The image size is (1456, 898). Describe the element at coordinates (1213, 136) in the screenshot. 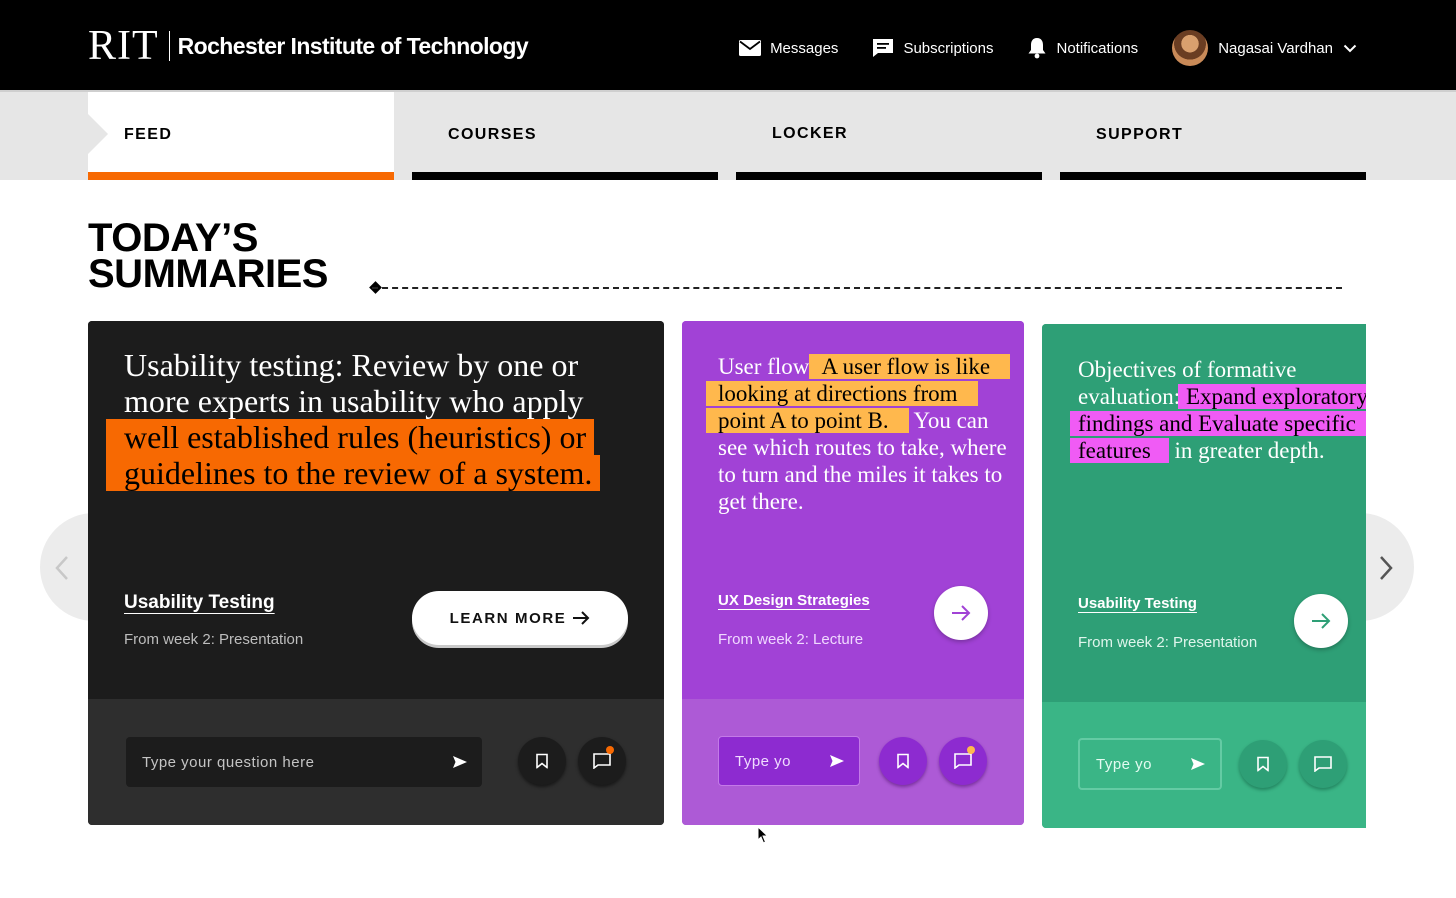

I see `tab-support: SUPPORT` at that location.